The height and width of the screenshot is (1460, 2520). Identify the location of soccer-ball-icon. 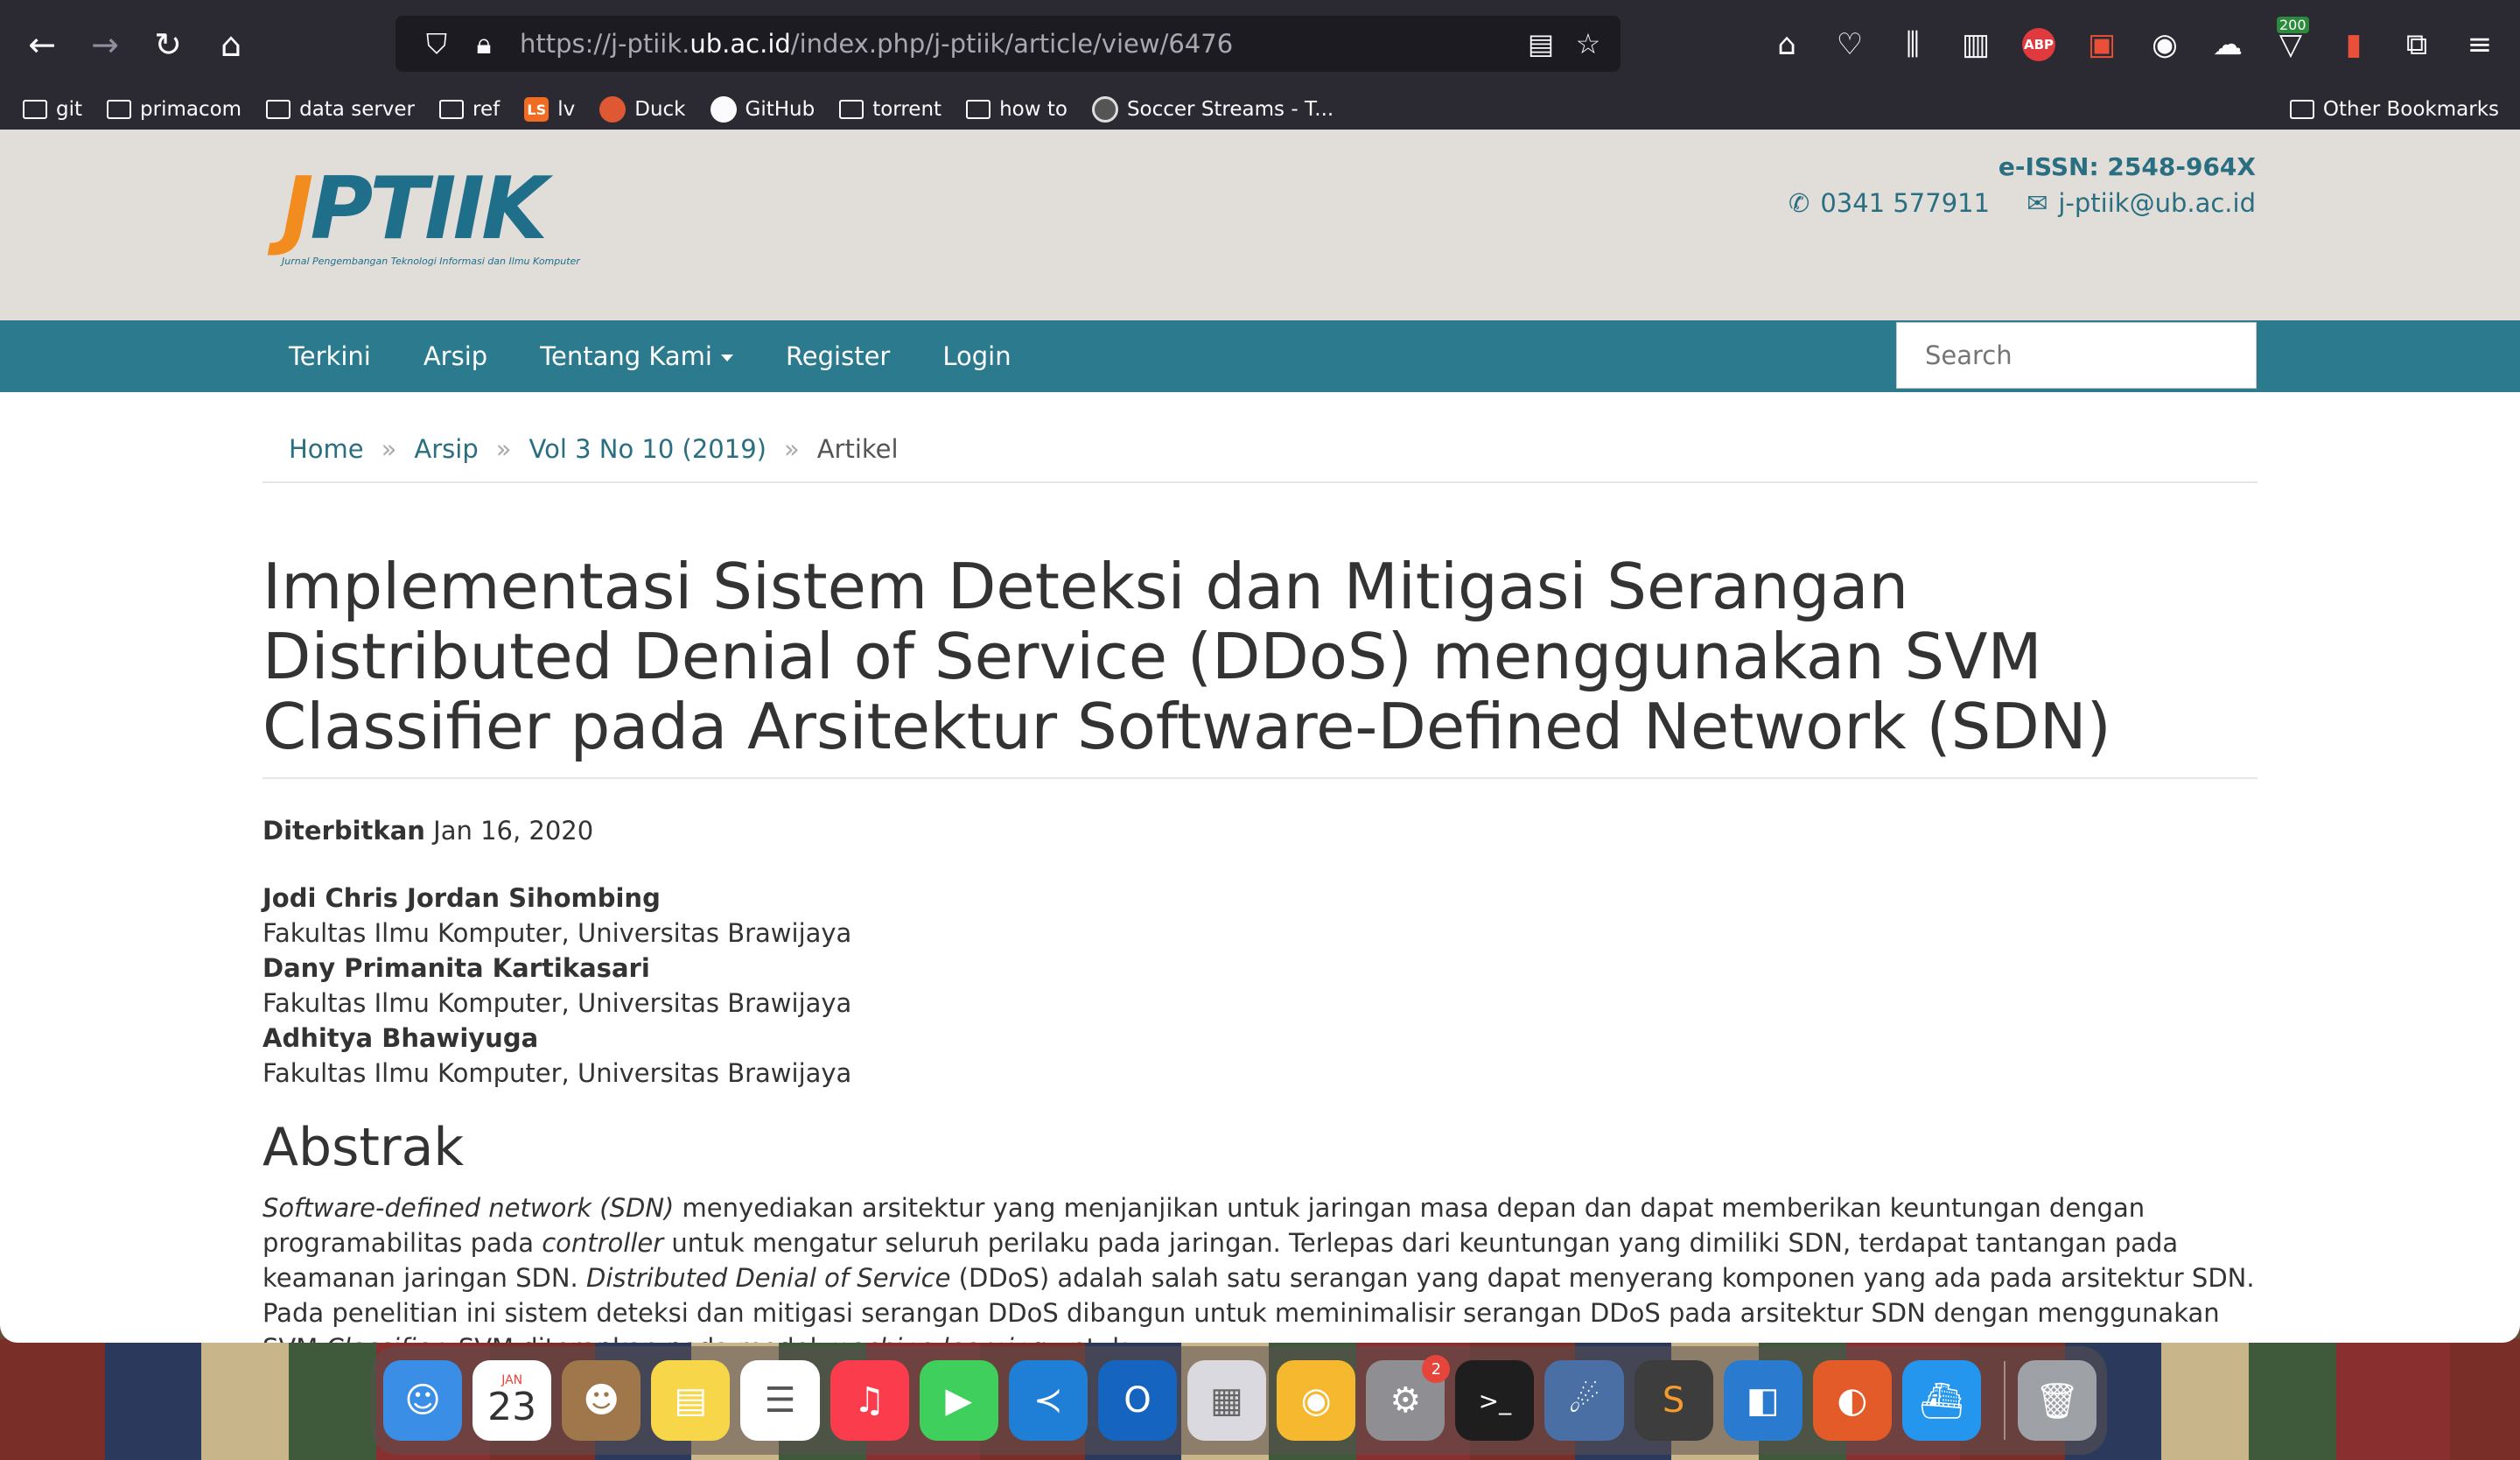
(1104, 110).